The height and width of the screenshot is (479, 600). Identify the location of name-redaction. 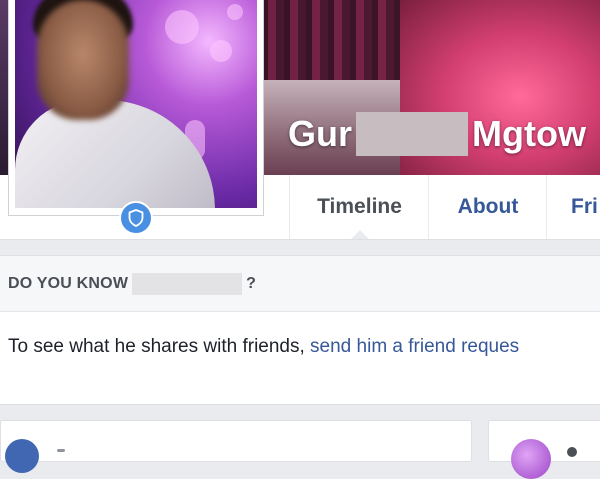
(412, 134).